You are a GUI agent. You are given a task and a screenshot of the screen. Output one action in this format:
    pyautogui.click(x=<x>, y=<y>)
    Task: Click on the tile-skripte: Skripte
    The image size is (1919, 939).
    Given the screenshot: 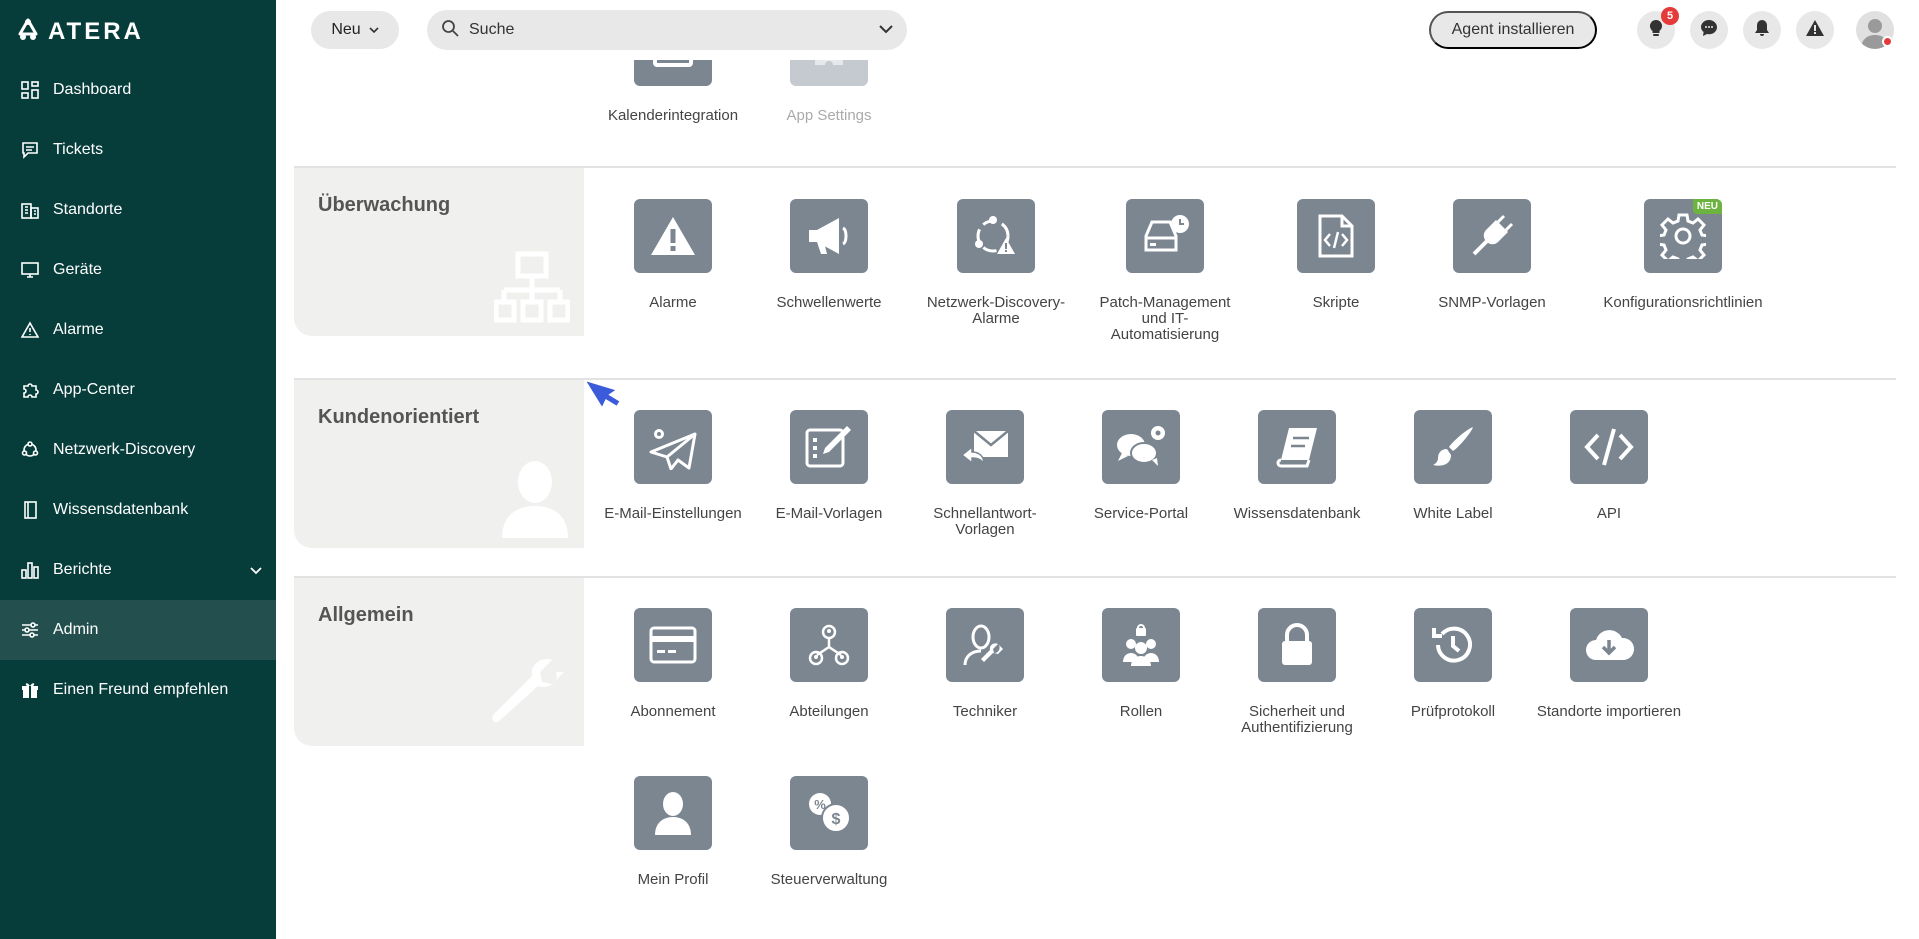 What is the action you would take?
    pyautogui.click(x=1336, y=255)
    